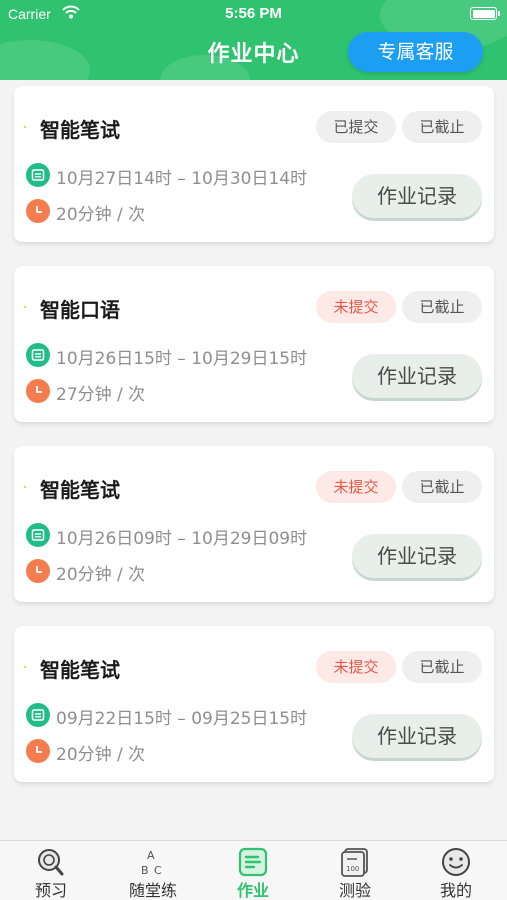 The width and height of the screenshot is (507, 900). I want to click on tab-preview: 预习, so click(51, 870).